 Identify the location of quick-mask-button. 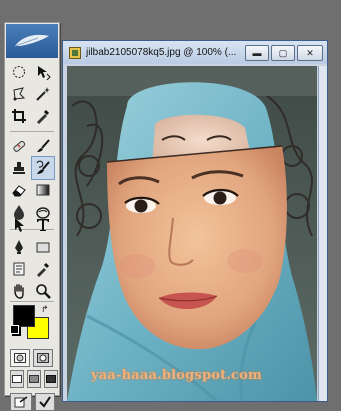
(43, 358).